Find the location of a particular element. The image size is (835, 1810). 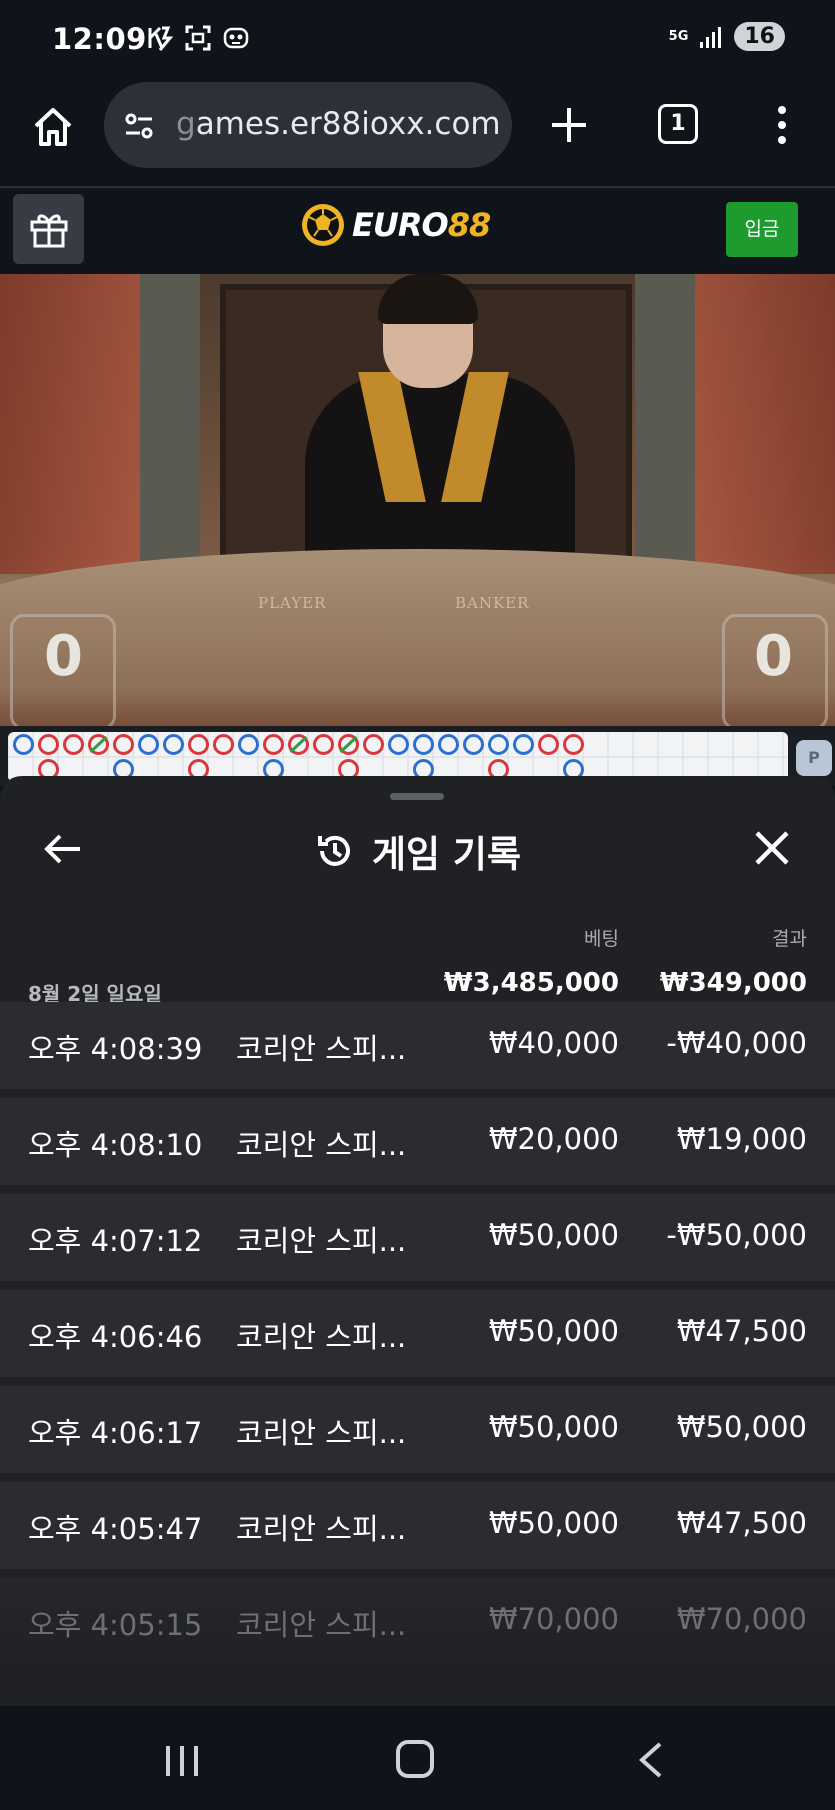

column-header-bet: 베팅 is located at coordinates (601, 939).